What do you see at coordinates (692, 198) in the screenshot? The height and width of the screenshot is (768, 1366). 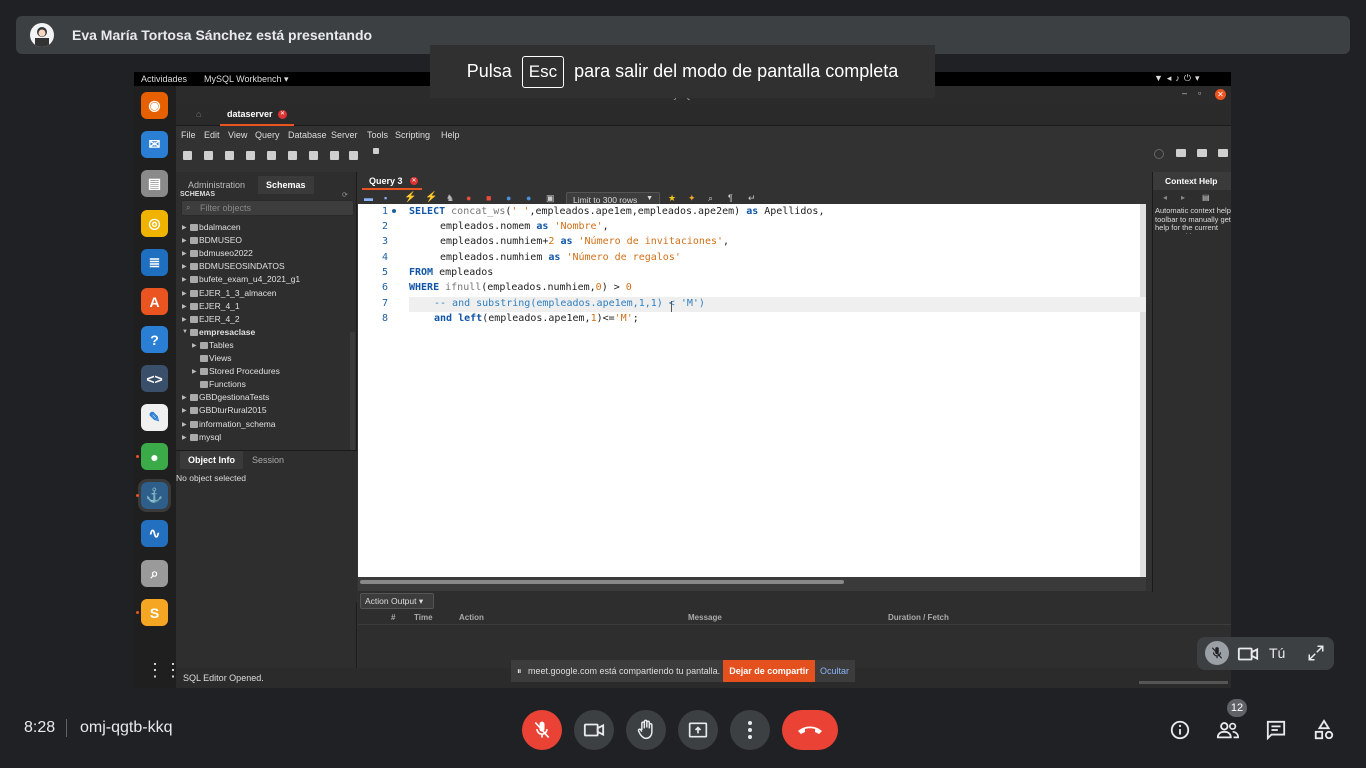 I see `find-replace-icon: ✦` at bounding box center [692, 198].